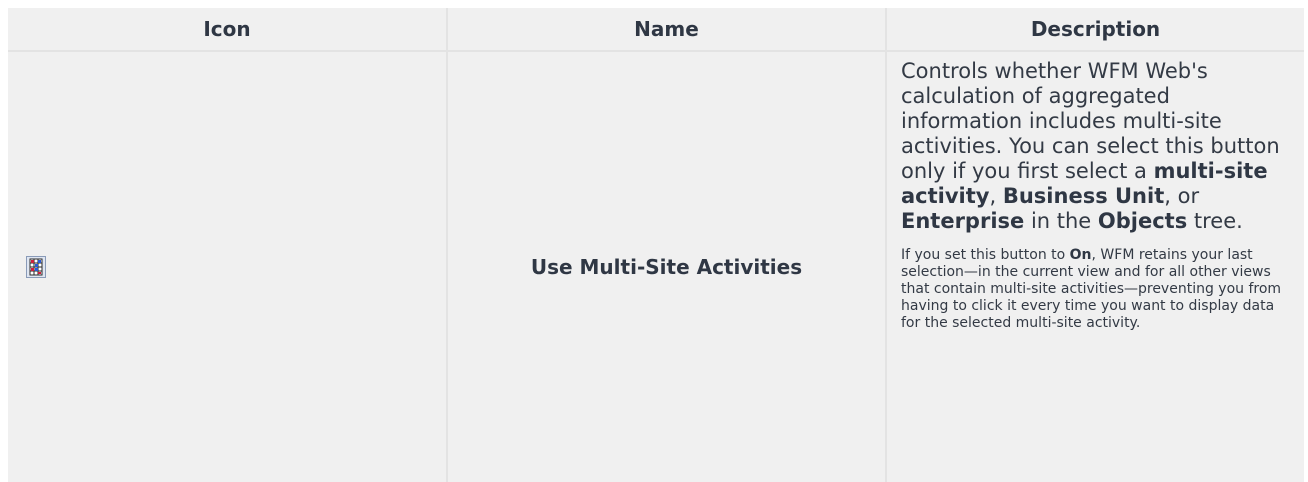  Describe the element at coordinates (227, 30) in the screenshot. I see `header-icon: Icon` at that location.